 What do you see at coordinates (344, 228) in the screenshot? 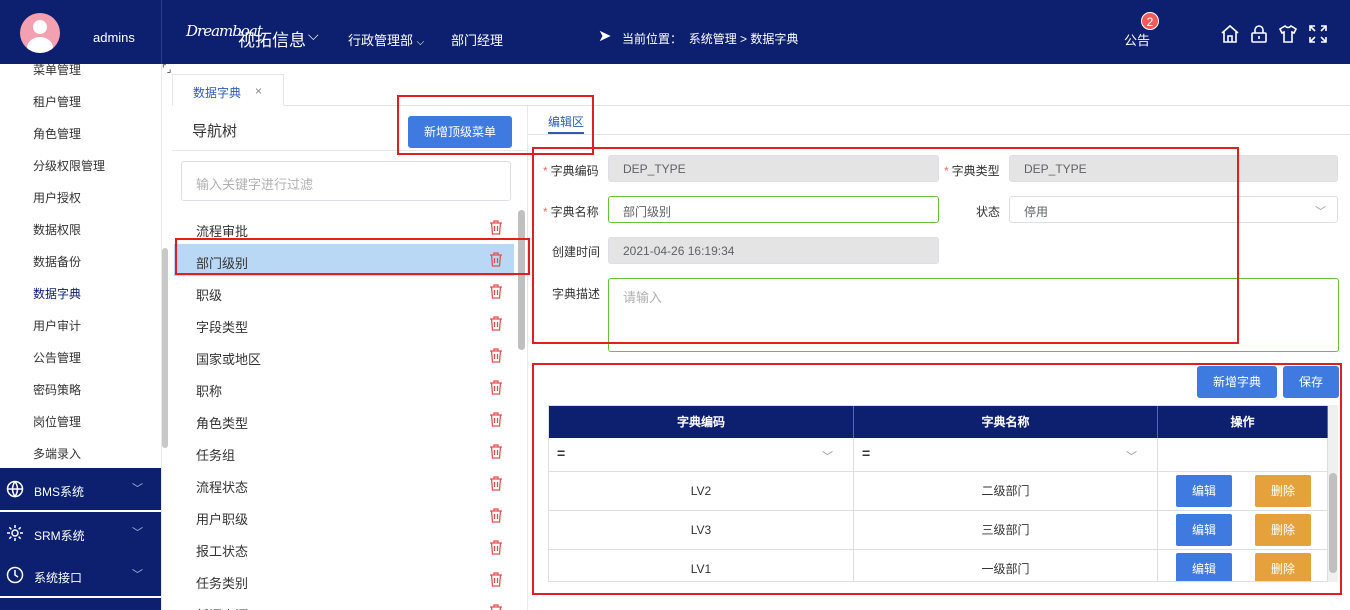
I see `tree-item: 流程审批` at bounding box center [344, 228].